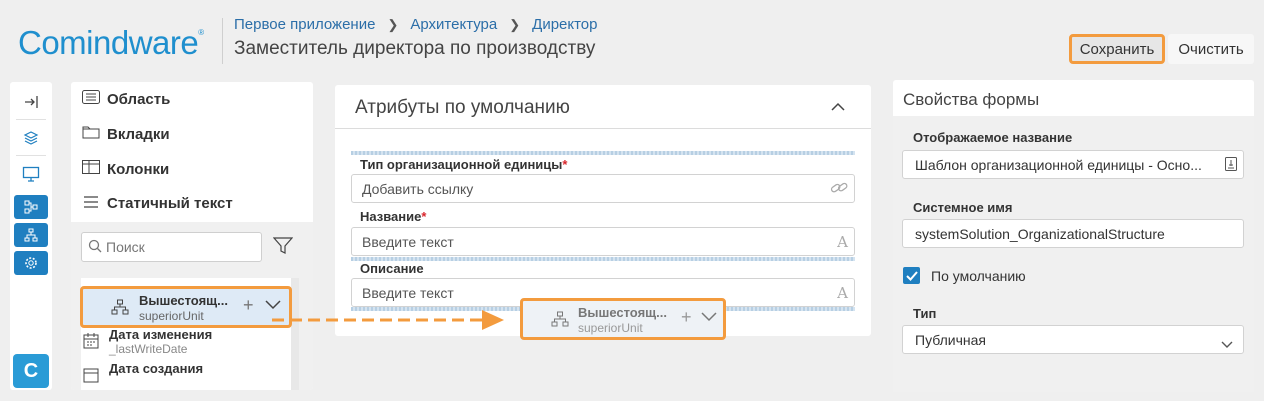 Image resolution: width=1264 pixels, height=401 pixels. I want to click on app-logo-tile: C, so click(31, 371).